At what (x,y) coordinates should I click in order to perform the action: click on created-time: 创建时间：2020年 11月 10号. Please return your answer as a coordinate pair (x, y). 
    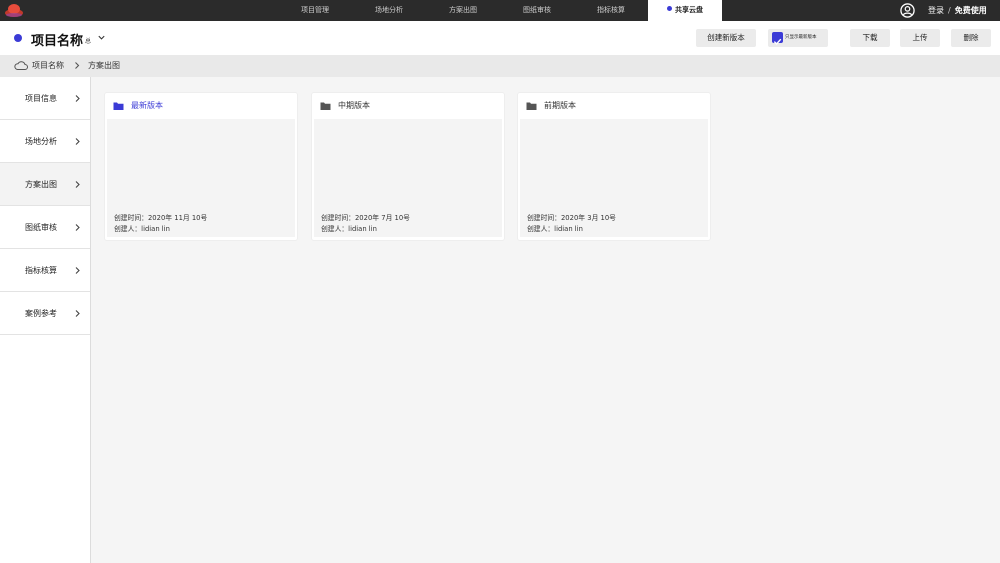
    Looking at the image, I should click on (161, 218).